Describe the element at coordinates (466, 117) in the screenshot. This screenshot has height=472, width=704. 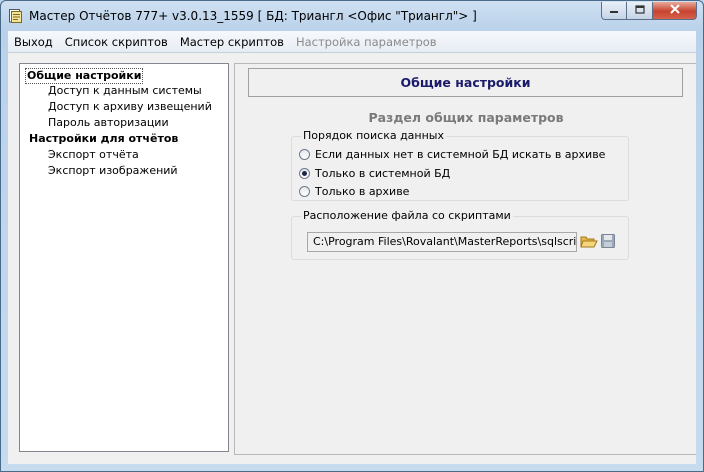
I see `section-subtitle: Раздел общих параметров` at that location.